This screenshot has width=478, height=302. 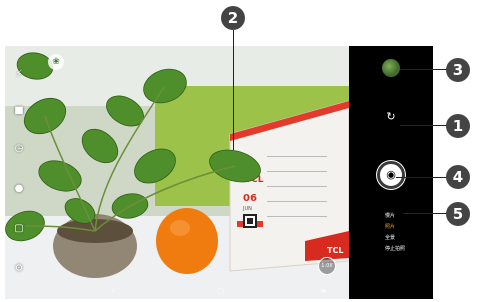 I want to click on shutter-button: ◉, so click(x=391, y=175).